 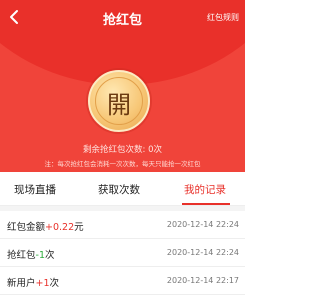 I want to click on open-button-label: 開, so click(x=119, y=105).